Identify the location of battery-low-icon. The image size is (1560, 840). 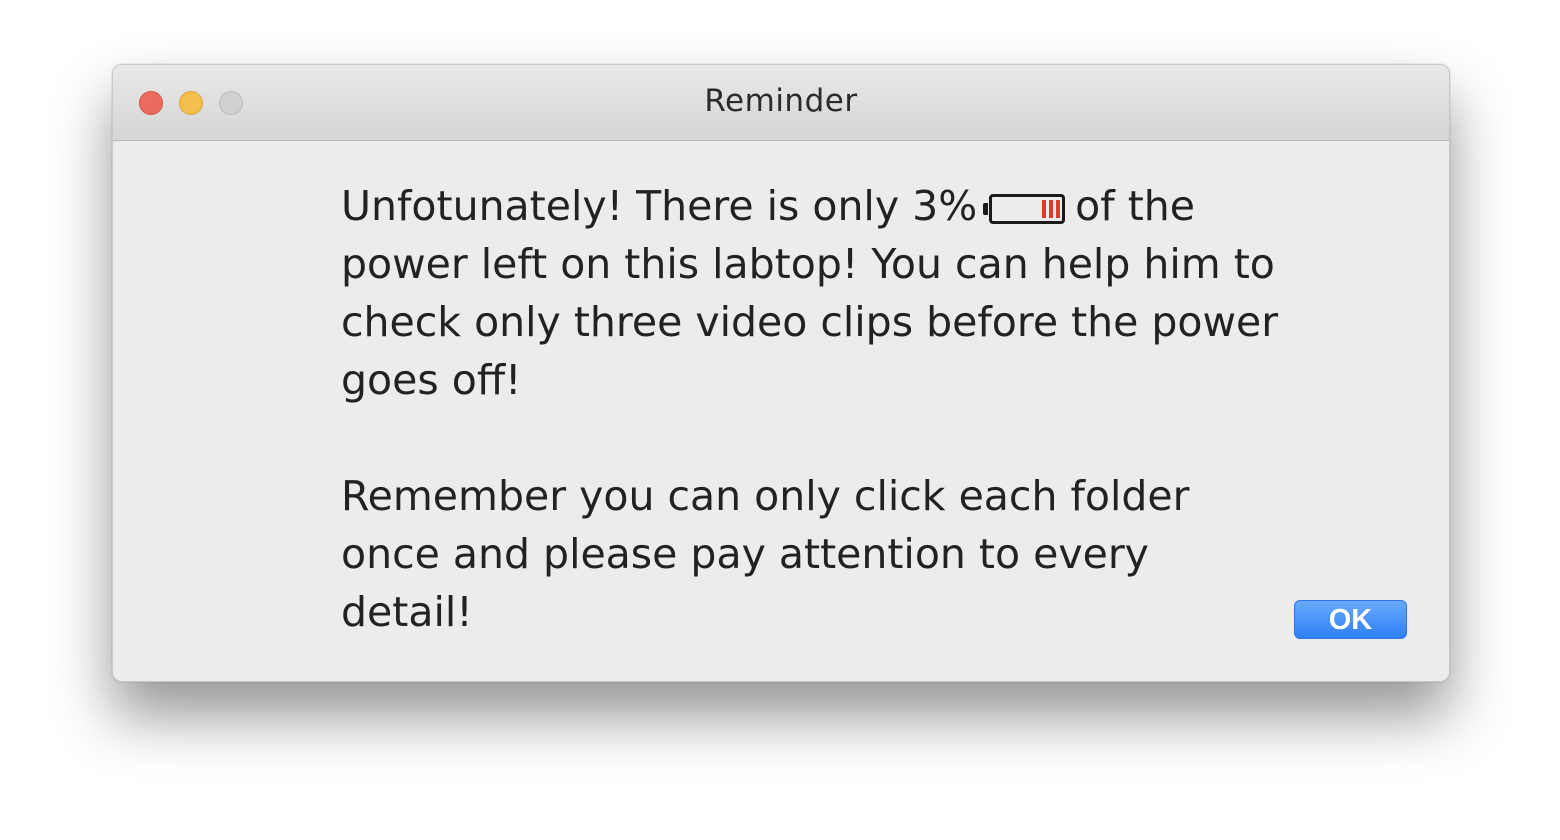
(1024, 209).